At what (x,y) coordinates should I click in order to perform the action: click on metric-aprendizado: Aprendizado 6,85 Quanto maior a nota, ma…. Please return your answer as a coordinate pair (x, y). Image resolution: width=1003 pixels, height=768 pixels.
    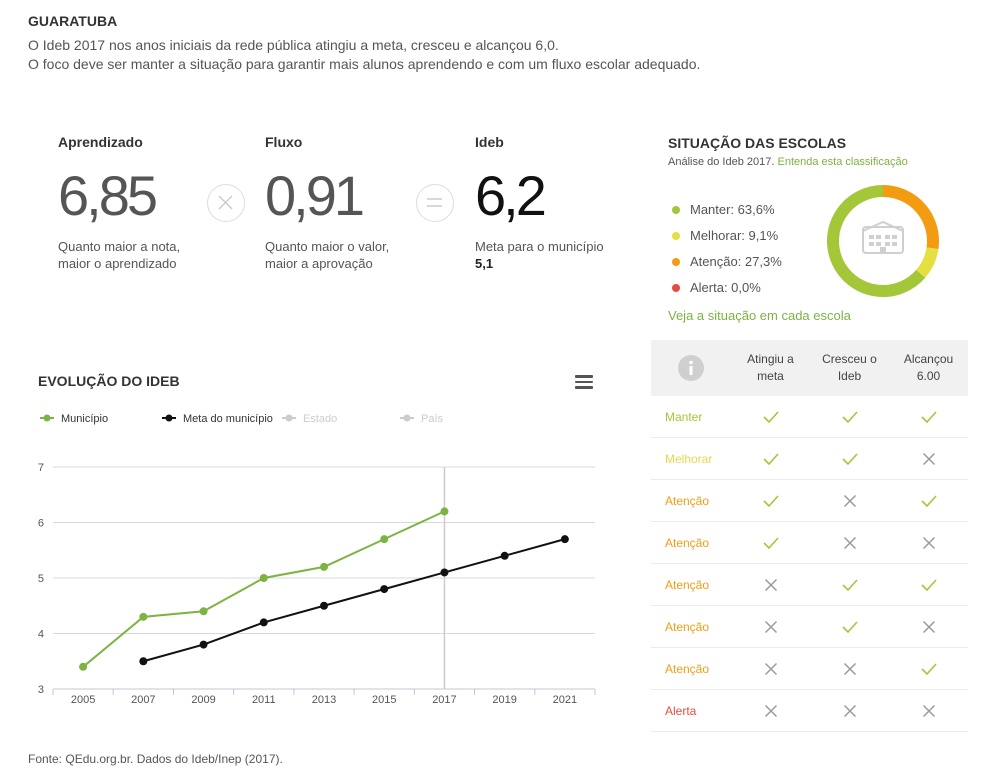
    Looking at the image, I should click on (133, 203).